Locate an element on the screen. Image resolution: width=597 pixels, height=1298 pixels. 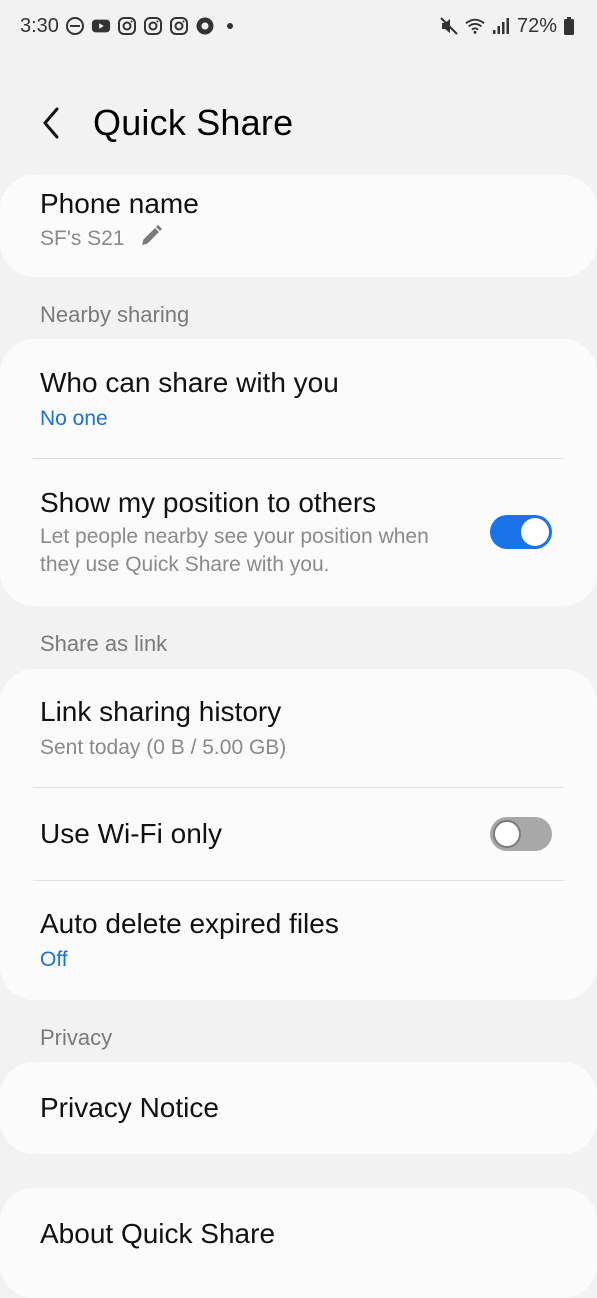
pencil-icon is located at coordinates (151, 239).